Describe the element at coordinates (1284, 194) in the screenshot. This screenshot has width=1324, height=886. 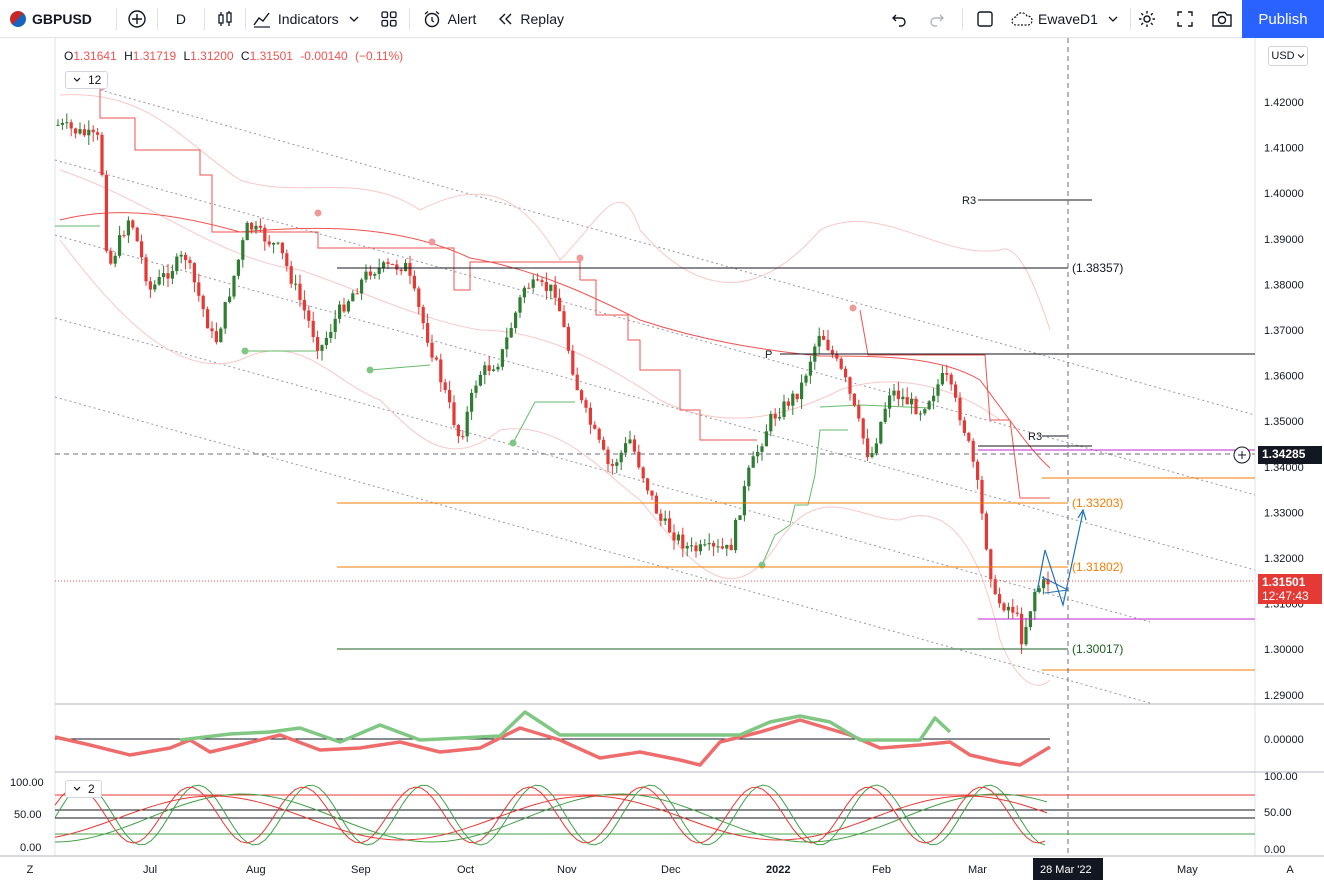
I see `price-tick: 1.40000` at that location.